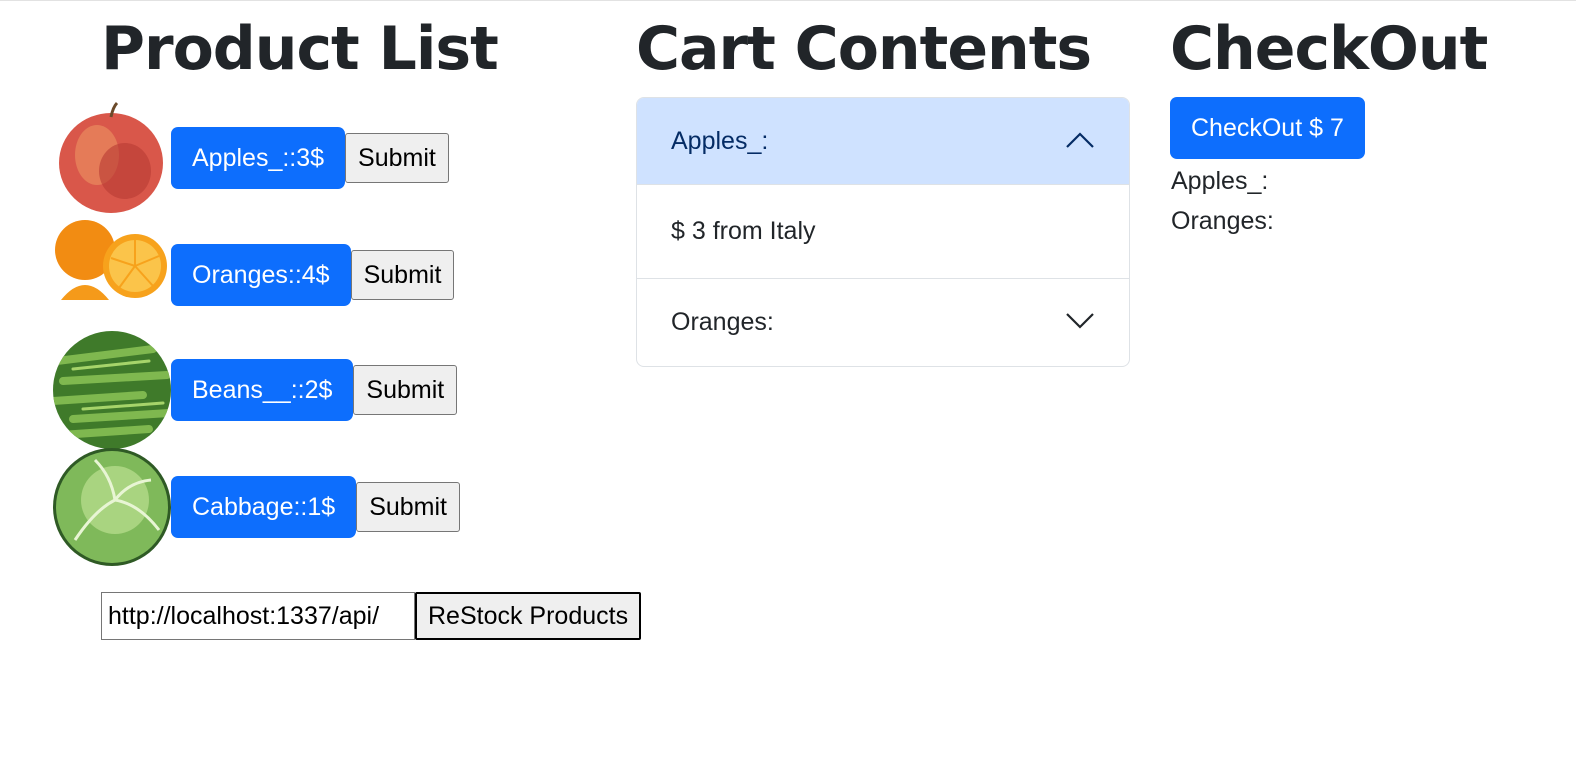 The height and width of the screenshot is (759, 1576). Describe the element at coordinates (261, 275) in the screenshot. I see `product-button-oranges: Oranges::4$` at that location.